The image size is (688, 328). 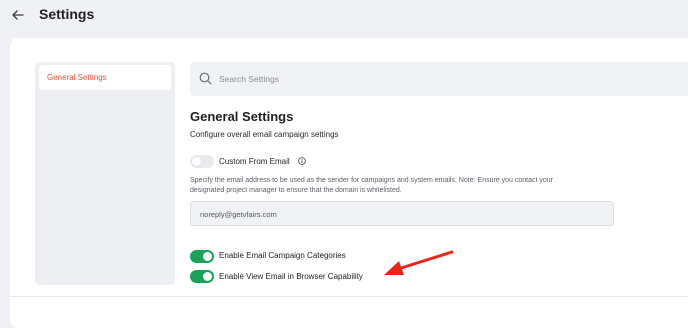 I want to click on back-arrow-icon, so click(x=18, y=15).